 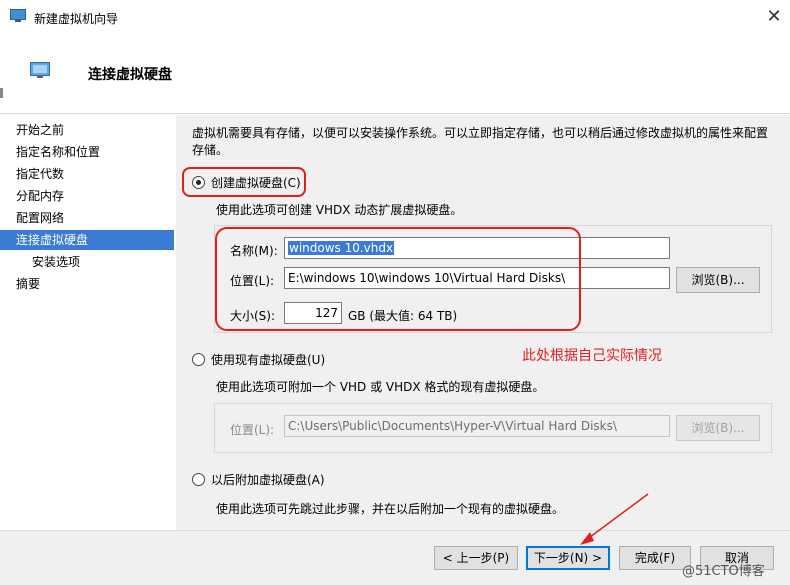 I want to click on existing-disk-hint: 使用此选项可附加一个 VHD 或 VHDX 格式的现有虚拟硬盘。, so click(x=380, y=387).